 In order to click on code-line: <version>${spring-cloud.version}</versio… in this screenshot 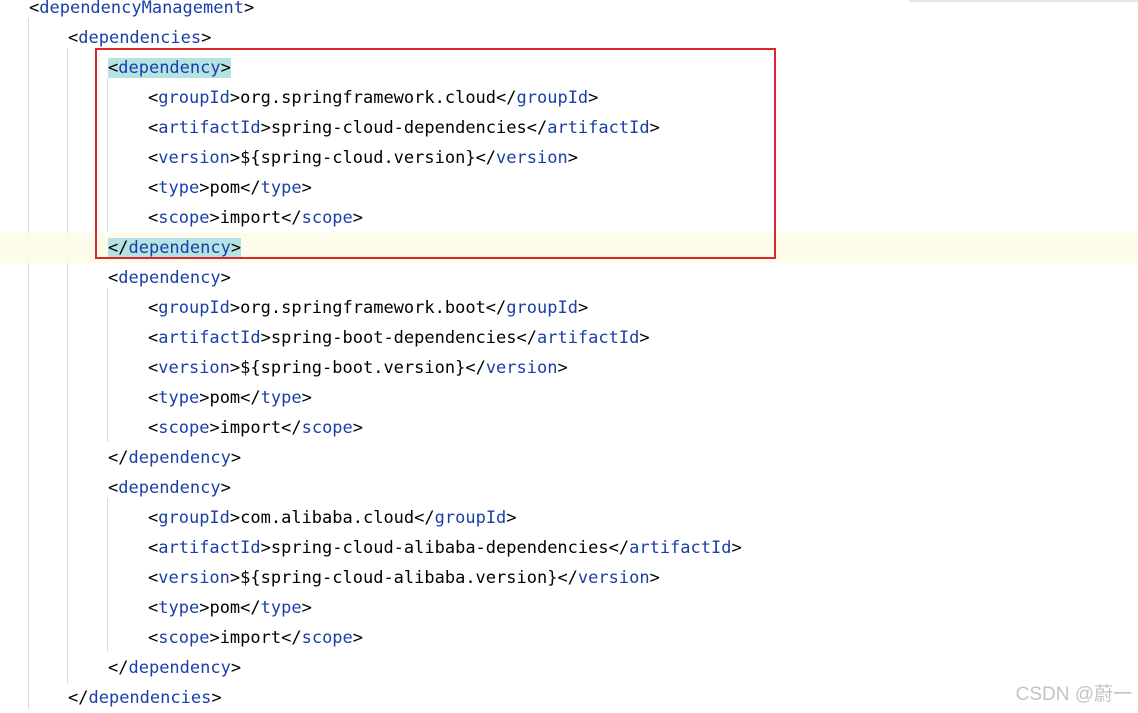, I will do `click(569, 158)`.